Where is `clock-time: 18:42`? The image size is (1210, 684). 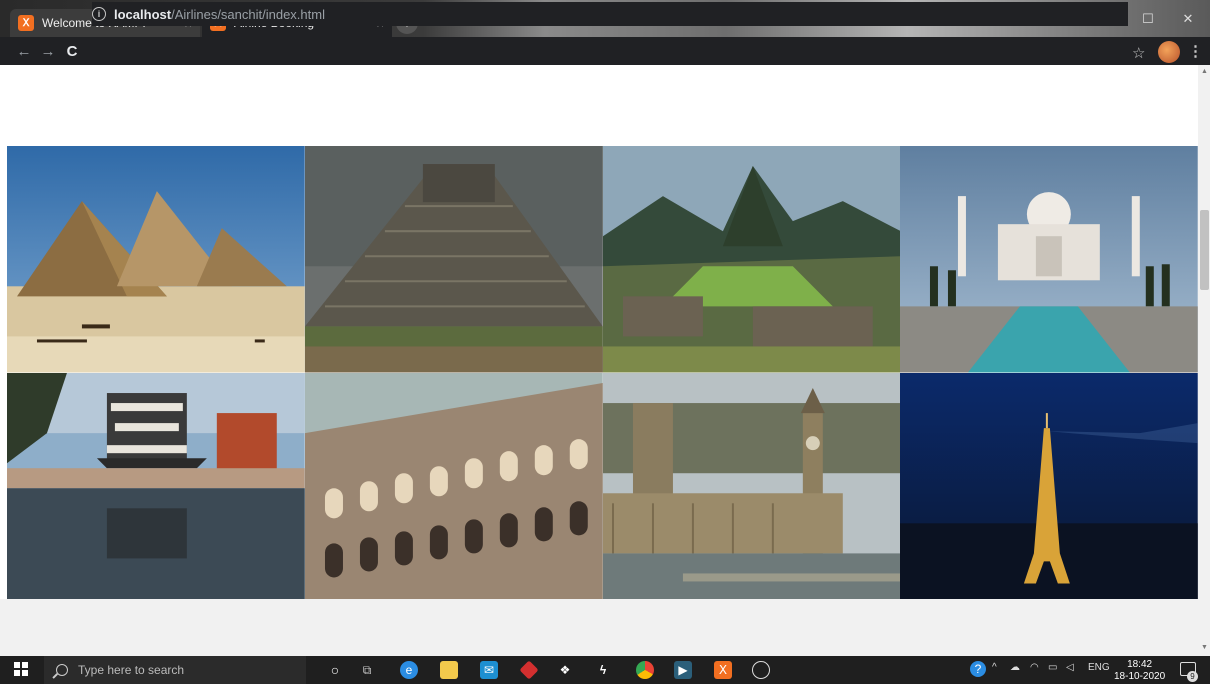
clock-time: 18:42 is located at coordinates (1140, 664).